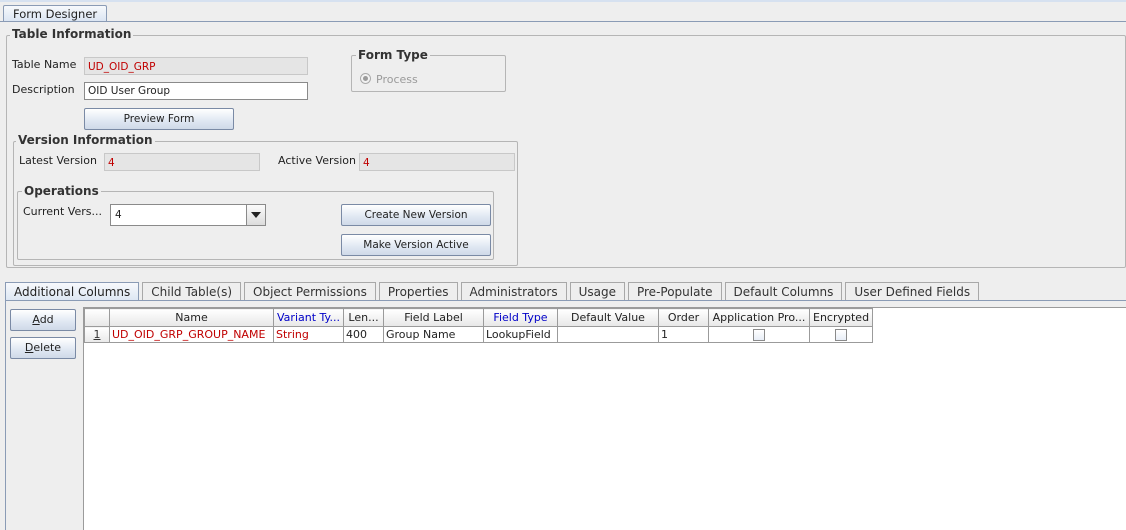 The image size is (1126, 530). I want to click on tab-usage: Usage, so click(597, 291).